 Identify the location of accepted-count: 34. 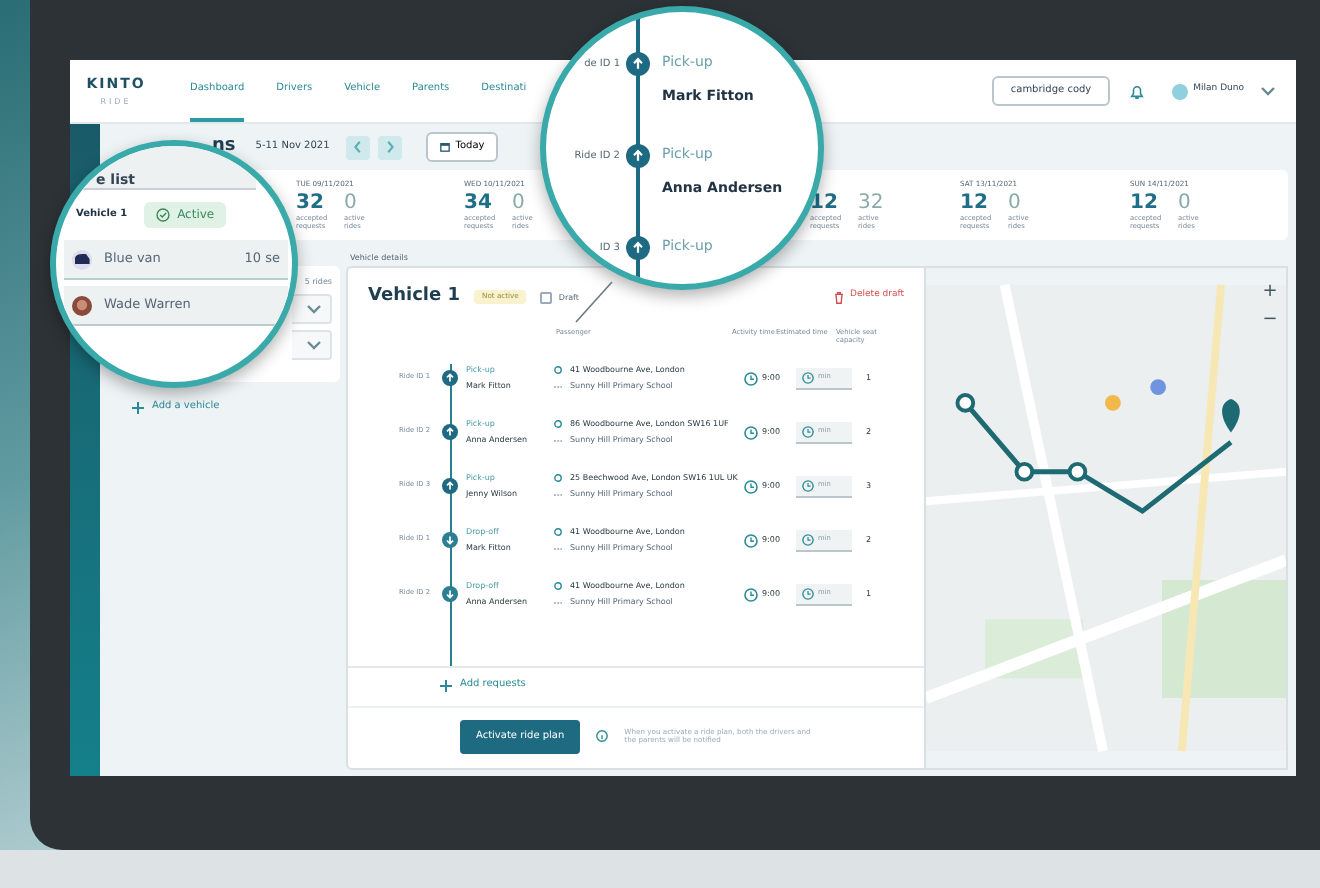
(479, 203).